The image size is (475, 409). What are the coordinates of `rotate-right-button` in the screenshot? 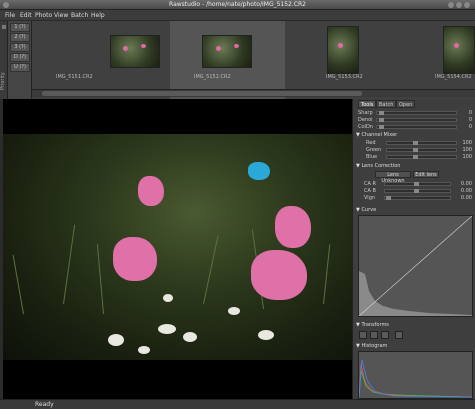 It's located at (374, 335).